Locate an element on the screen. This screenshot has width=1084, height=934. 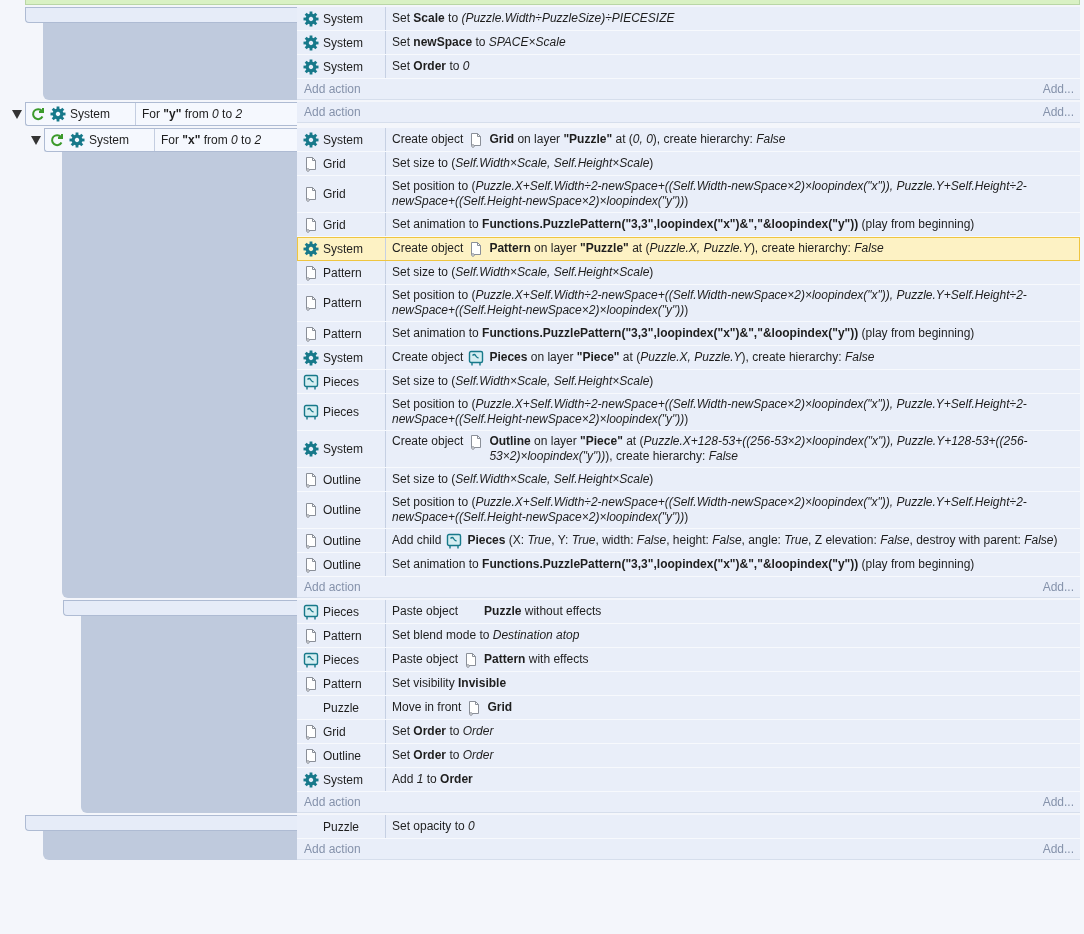
action-row: Outline Set Order to Order is located at coordinates (688, 756).